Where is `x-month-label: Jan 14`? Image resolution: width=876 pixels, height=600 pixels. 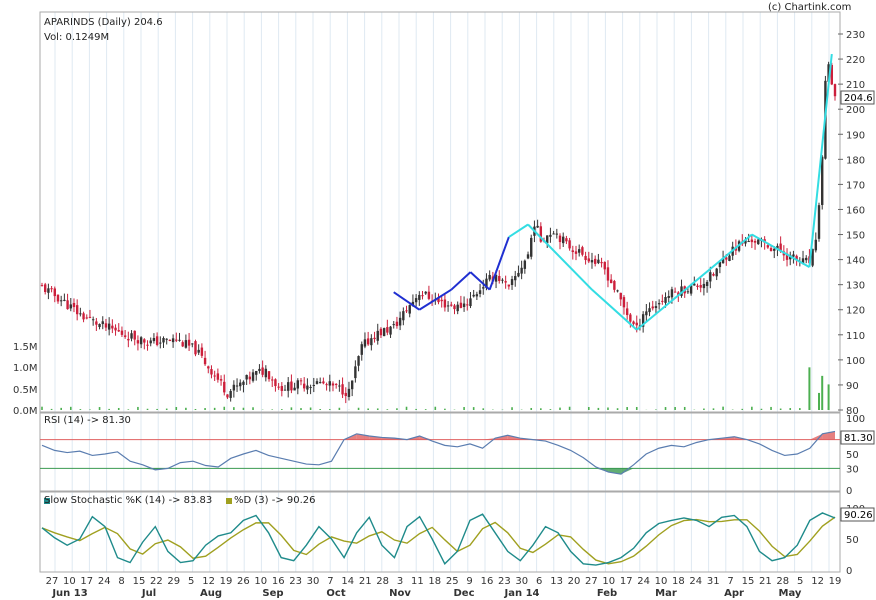 x-month-label: Jan 14 is located at coordinates (522, 593).